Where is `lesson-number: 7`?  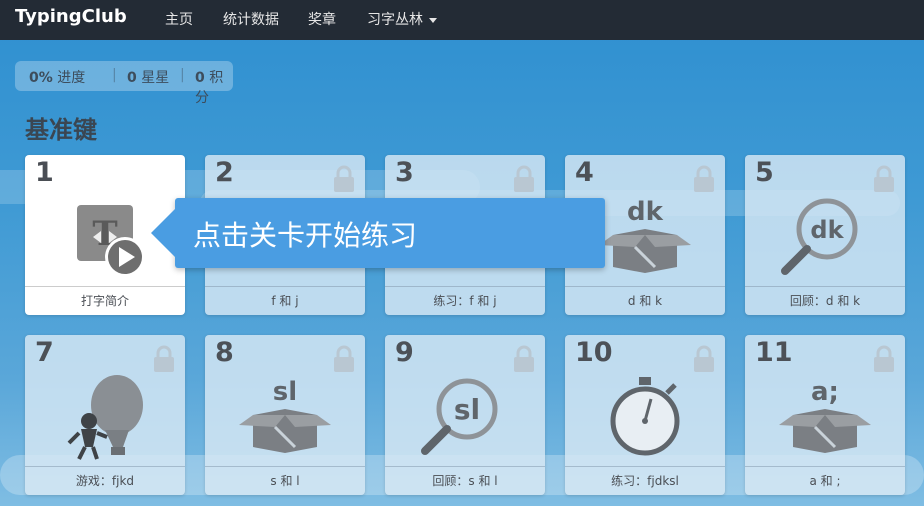
lesson-number: 7 is located at coordinates (44, 352).